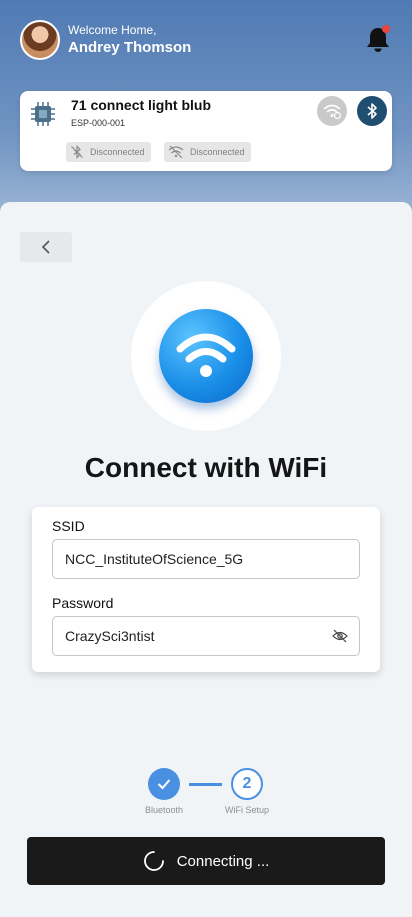 Image resolution: width=412 pixels, height=917 pixels. I want to click on step-bluetooth, so click(164, 784).